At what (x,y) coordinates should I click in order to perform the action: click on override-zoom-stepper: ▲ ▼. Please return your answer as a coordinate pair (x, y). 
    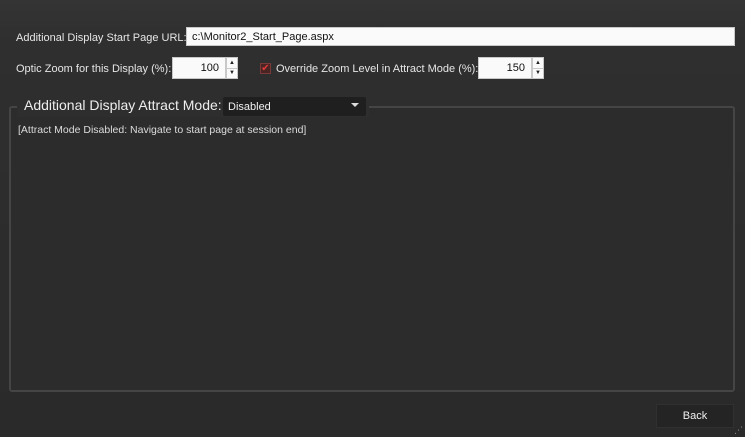
    Looking at the image, I should click on (538, 68).